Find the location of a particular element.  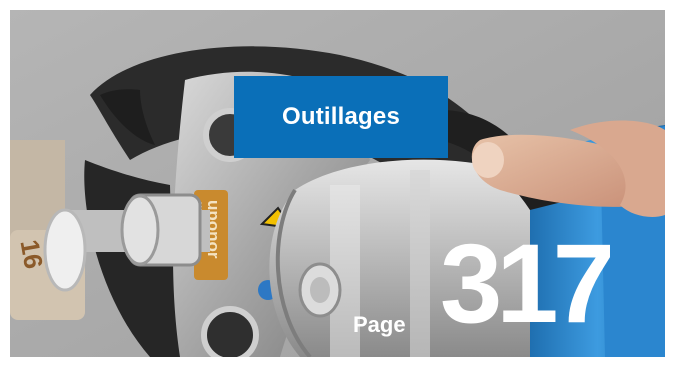

section-title: Outillages is located at coordinates (341, 116).